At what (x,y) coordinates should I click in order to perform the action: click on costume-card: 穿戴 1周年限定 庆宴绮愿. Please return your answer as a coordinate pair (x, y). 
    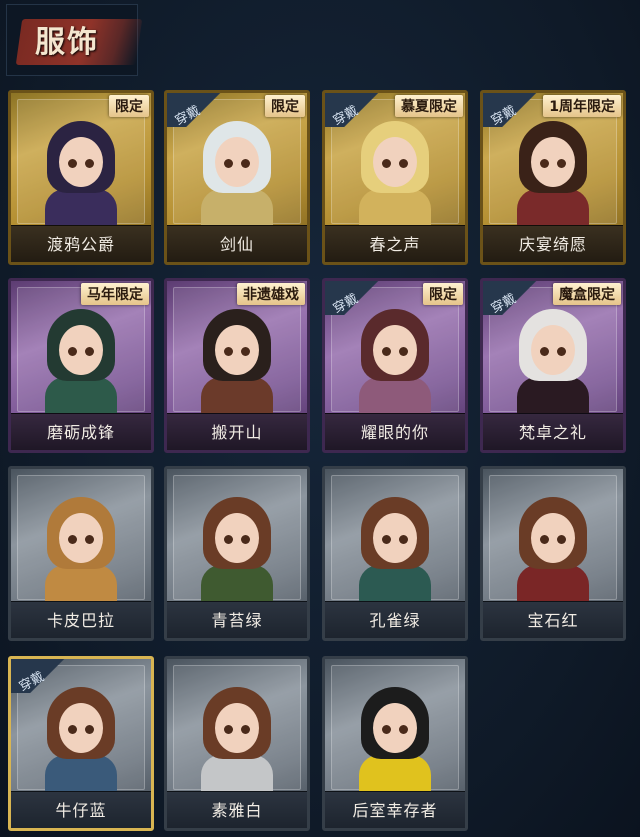
    Looking at the image, I should click on (553, 177).